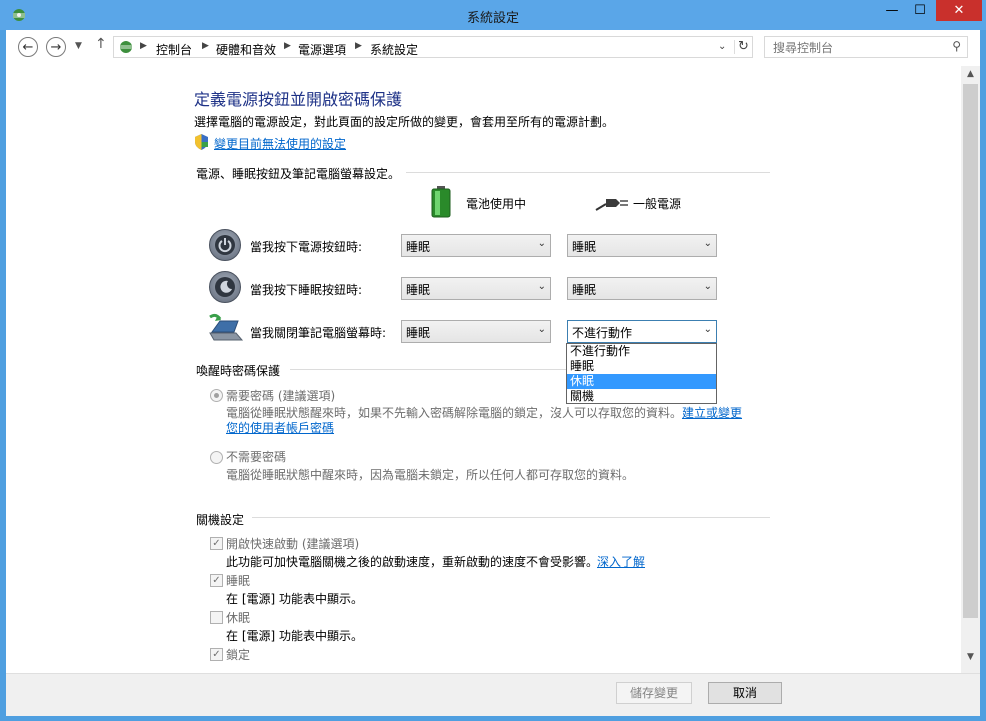  I want to click on lid-close-battery-select: 睡眠 ⌄, so click(476, 331).